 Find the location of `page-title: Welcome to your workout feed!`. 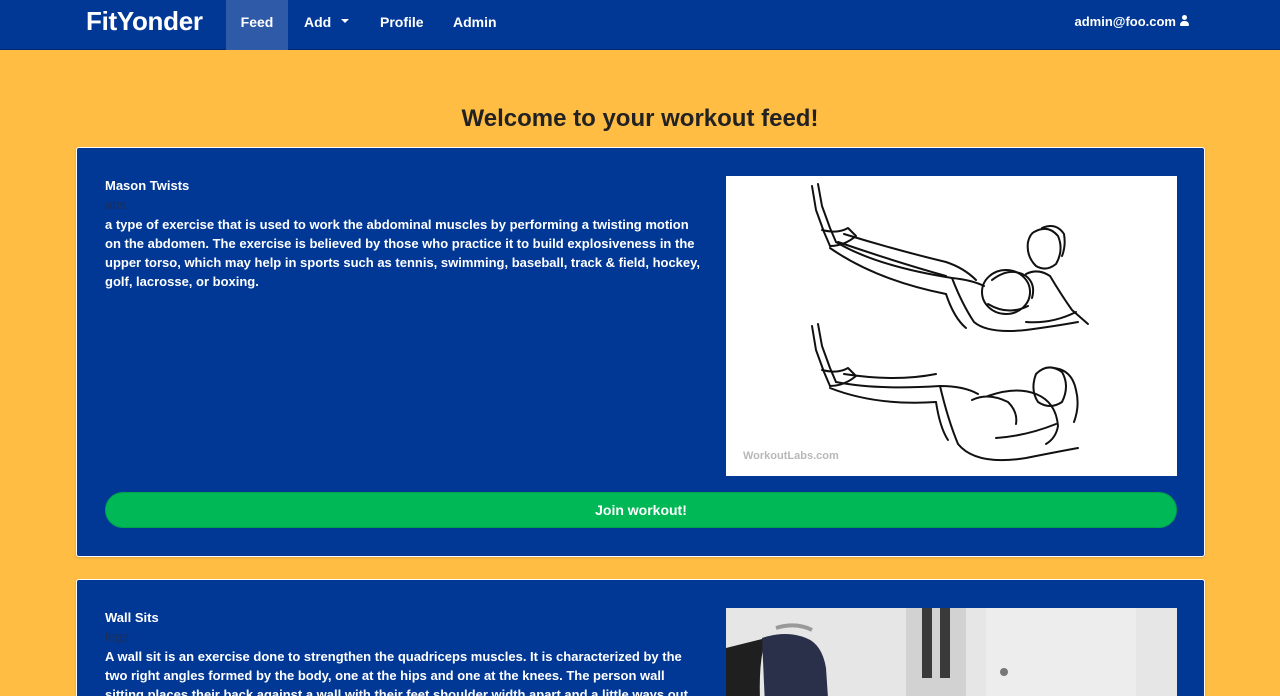

page-title: Welcome to your workout feed! is located at coordinates (640, 118).